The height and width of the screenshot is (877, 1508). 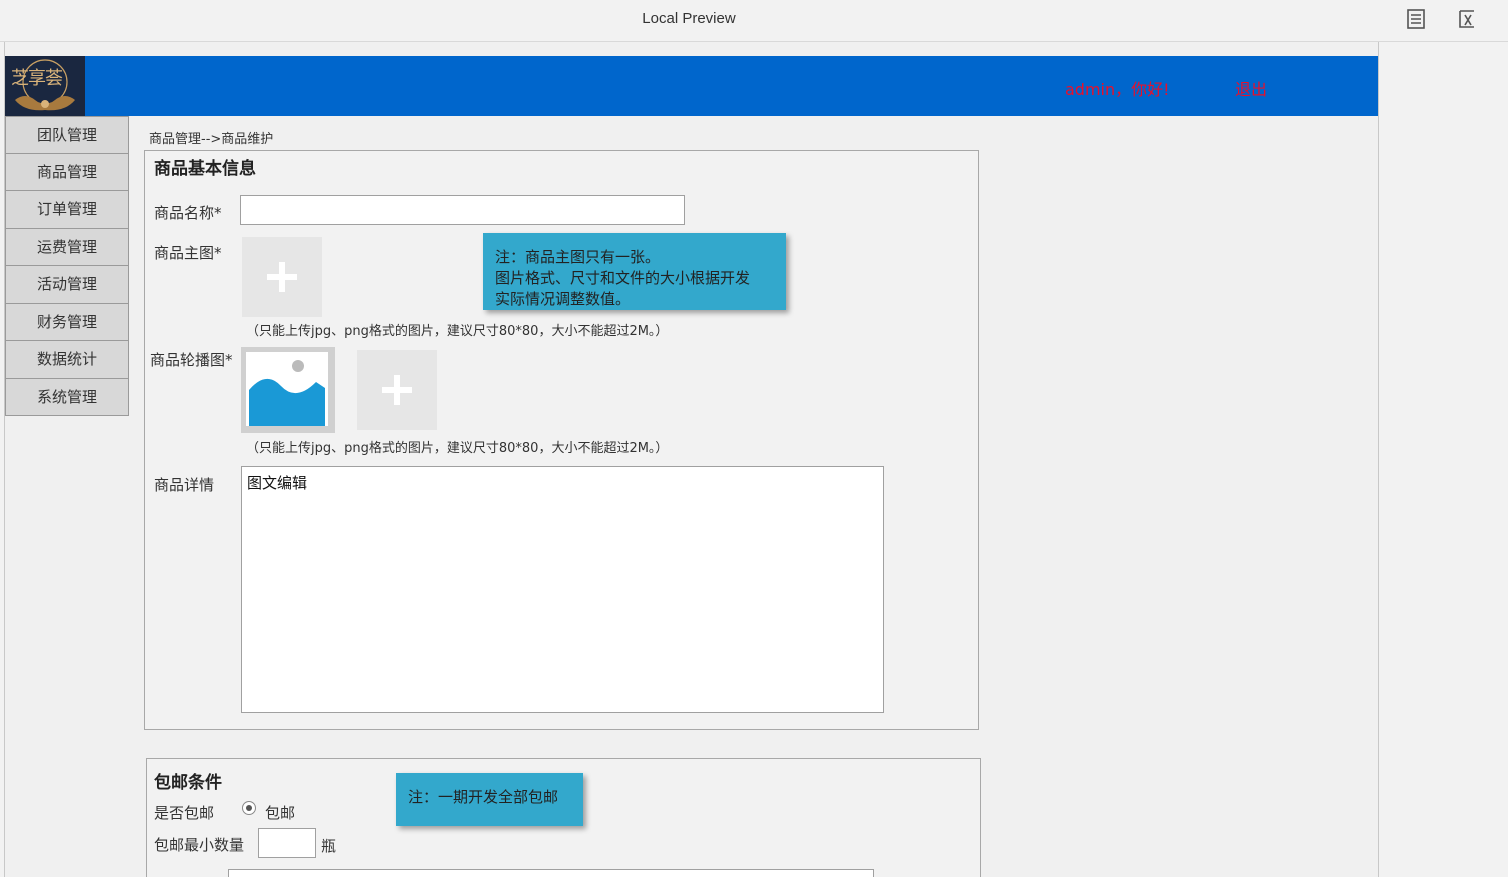 I want to click on note-line: 图片格式、尺寸和文件的大小根据开发, so click(x=623, y=278).